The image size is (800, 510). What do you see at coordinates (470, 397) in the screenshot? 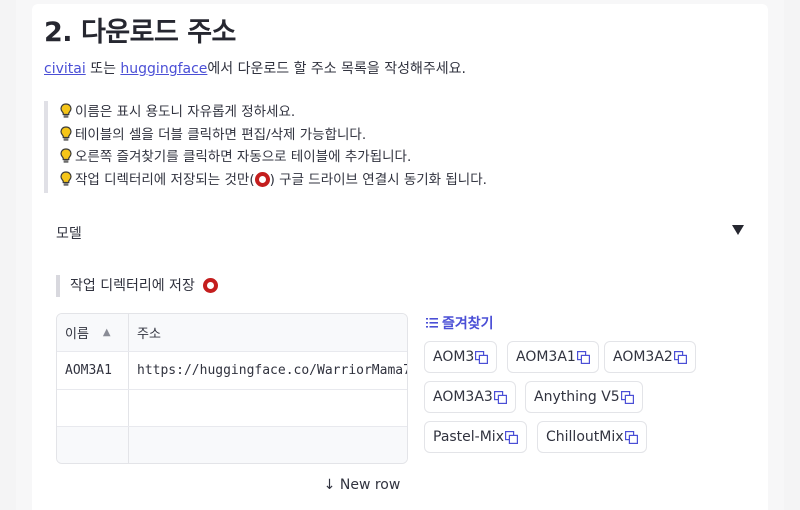
I see `favorite-chip-aom3a3: AOM3A3` at bounding box center [470, 397].